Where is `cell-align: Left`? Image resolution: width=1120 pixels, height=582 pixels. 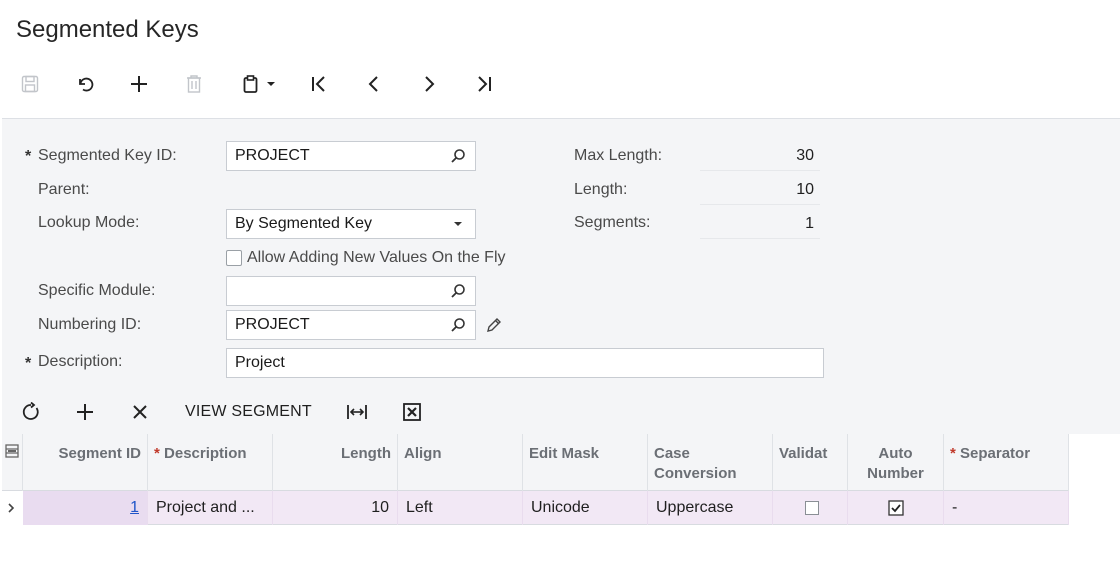 cell-align: Left is located at coordinates (460, 508).